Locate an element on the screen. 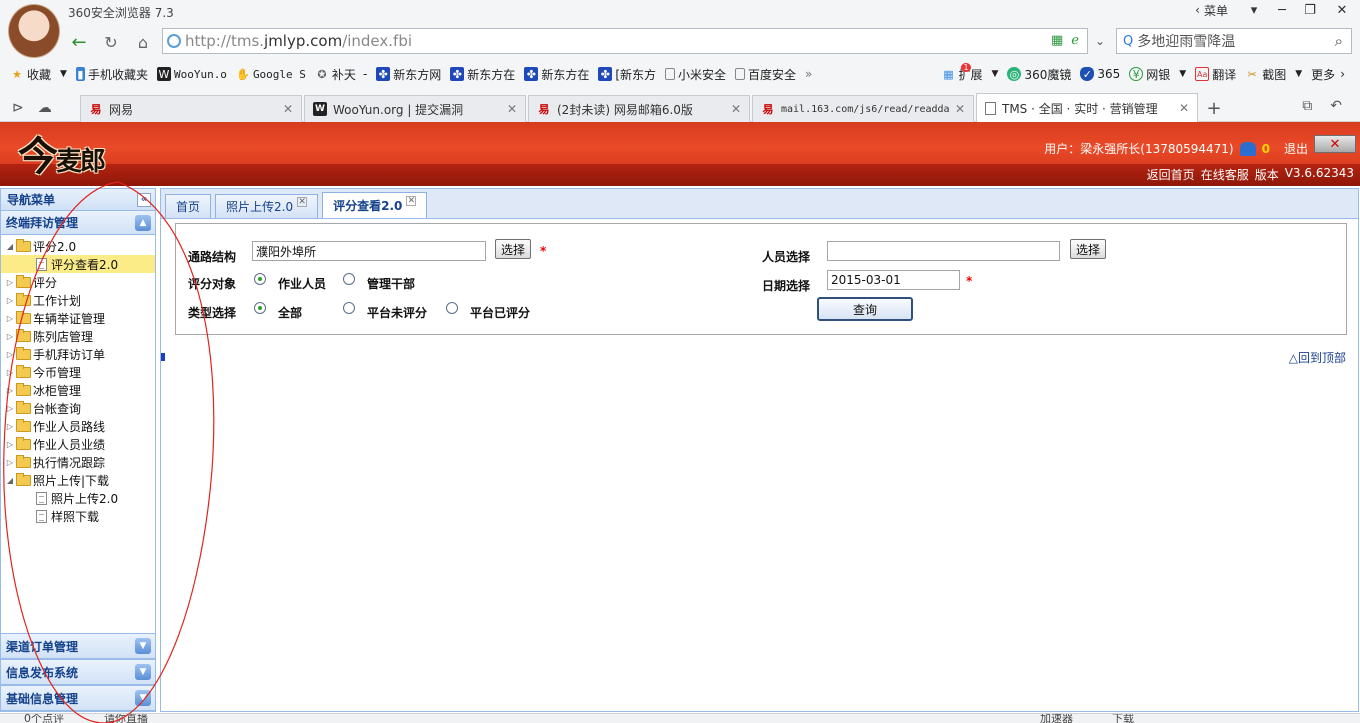  tree-folder-performance: ▷ 作业人员业绩 is located at coordinates (78, 444).